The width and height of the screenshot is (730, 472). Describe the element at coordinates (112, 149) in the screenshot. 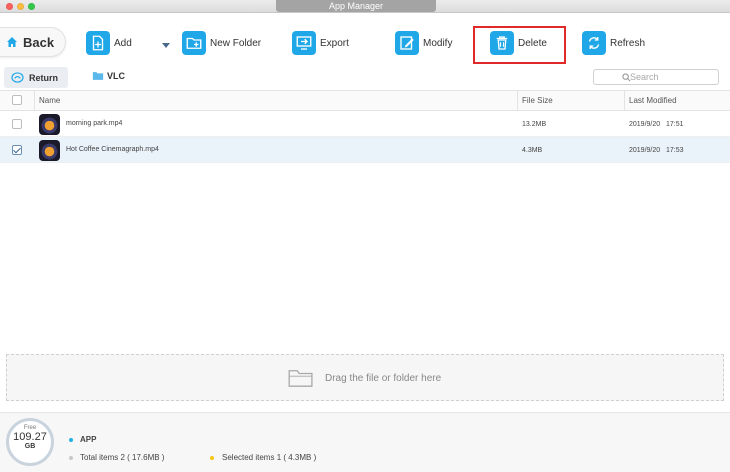

I see `file-name: Hot Coffee Cinemagraph.mp4` at that location.